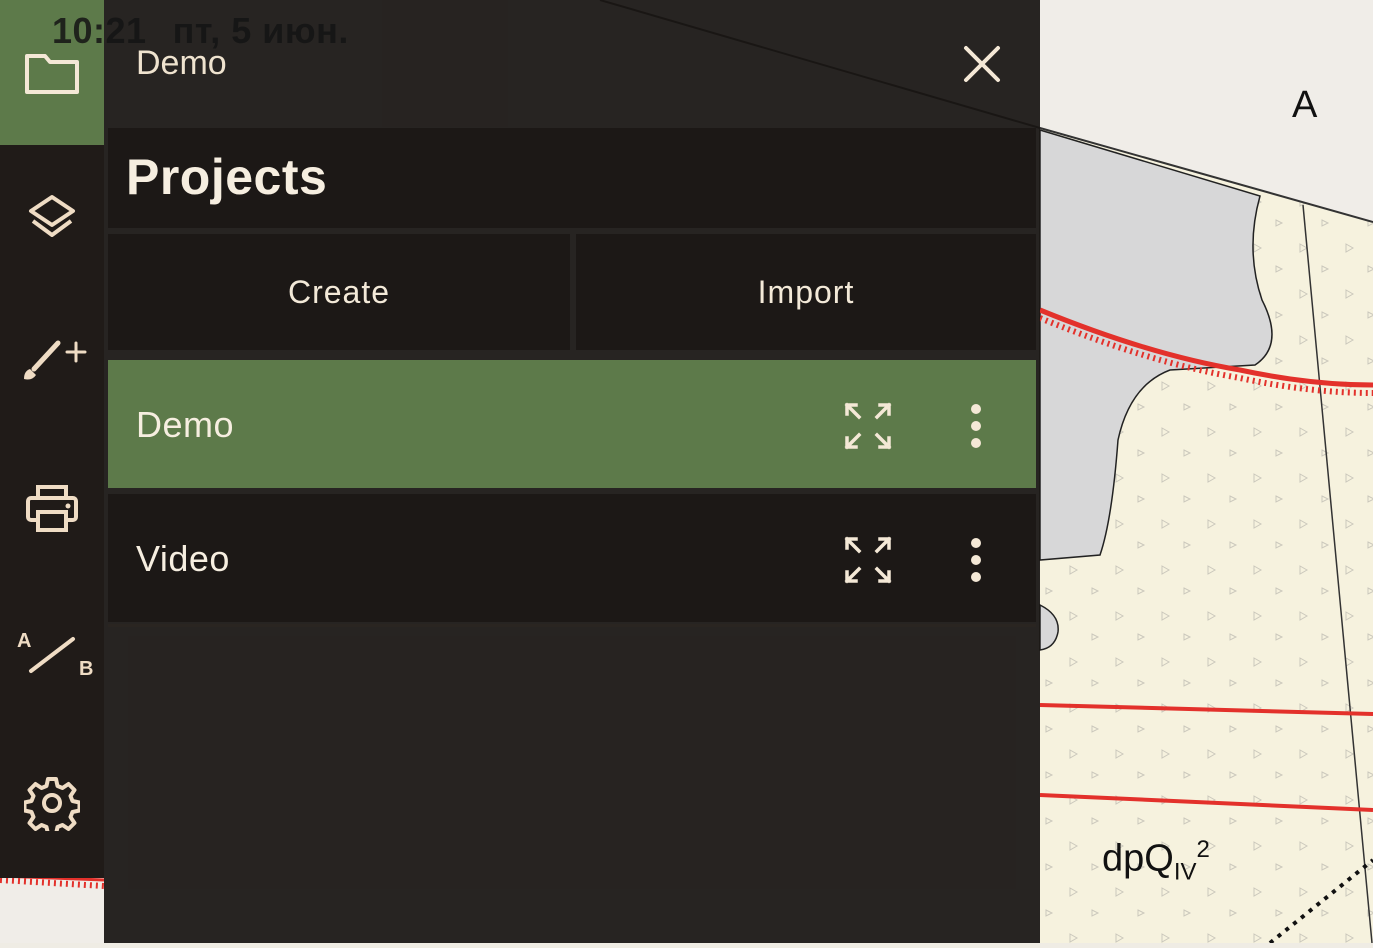 Image resolution: width=1373 pixels, height=948 pixels. I want to click on project-row-video: Video, so click(572, 558).